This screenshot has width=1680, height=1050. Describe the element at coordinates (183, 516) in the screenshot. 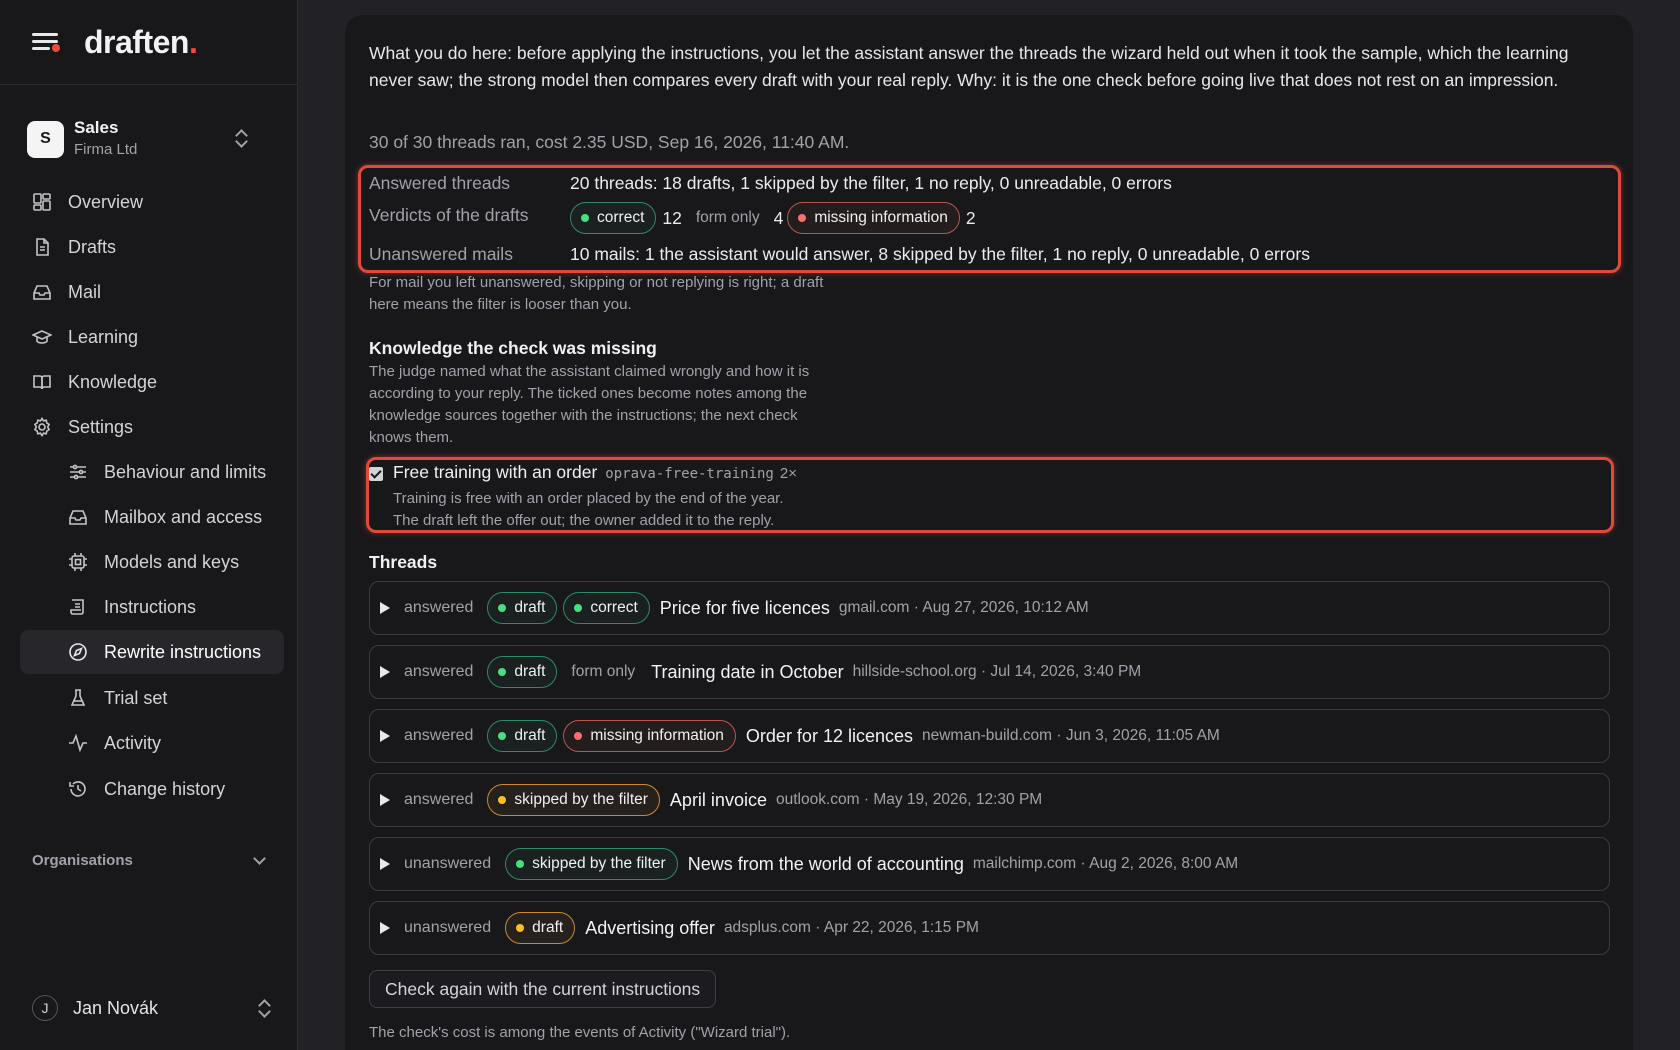

I see `sidebar-item-label: Mailbox and access` at that location.